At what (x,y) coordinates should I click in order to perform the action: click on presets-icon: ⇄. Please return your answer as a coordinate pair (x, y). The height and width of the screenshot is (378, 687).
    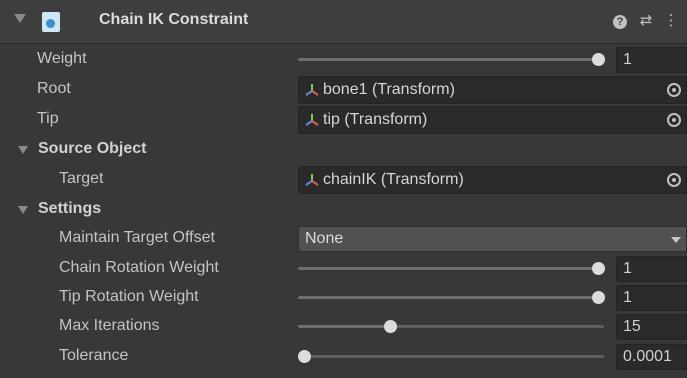
    Looking at the image, I should click on (646, 21).